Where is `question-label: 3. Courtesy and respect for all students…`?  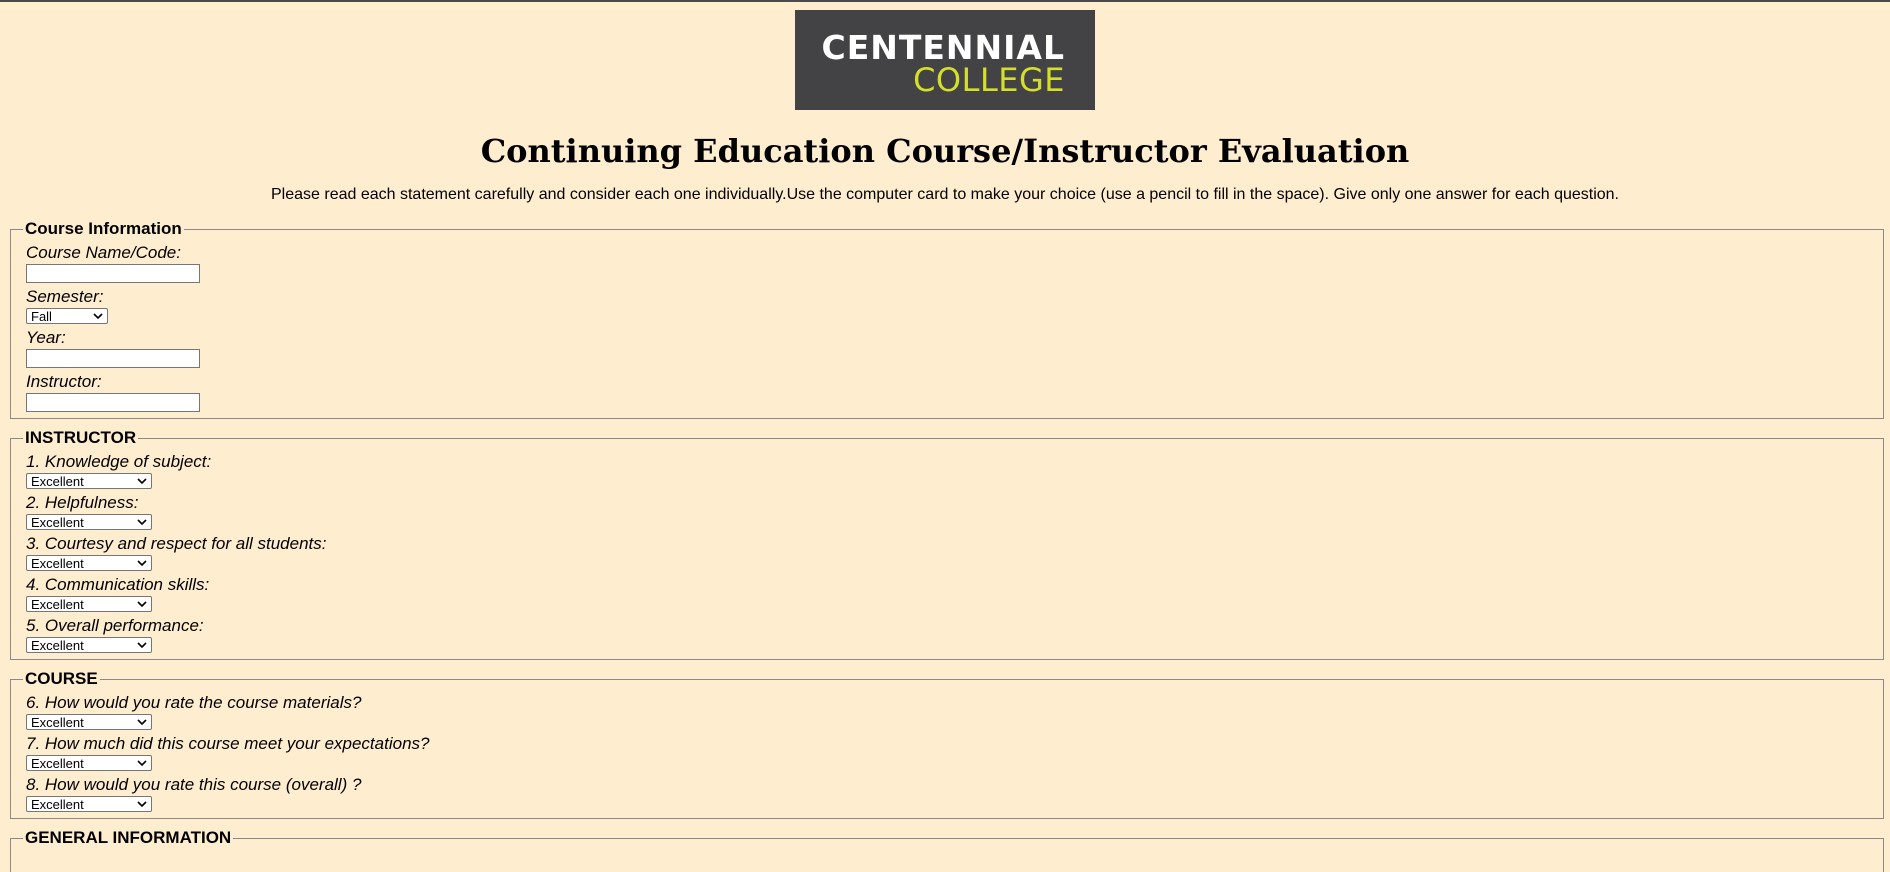 question-label: 3. Courtesy and respect for all students… is located at coordinates (176, 543).